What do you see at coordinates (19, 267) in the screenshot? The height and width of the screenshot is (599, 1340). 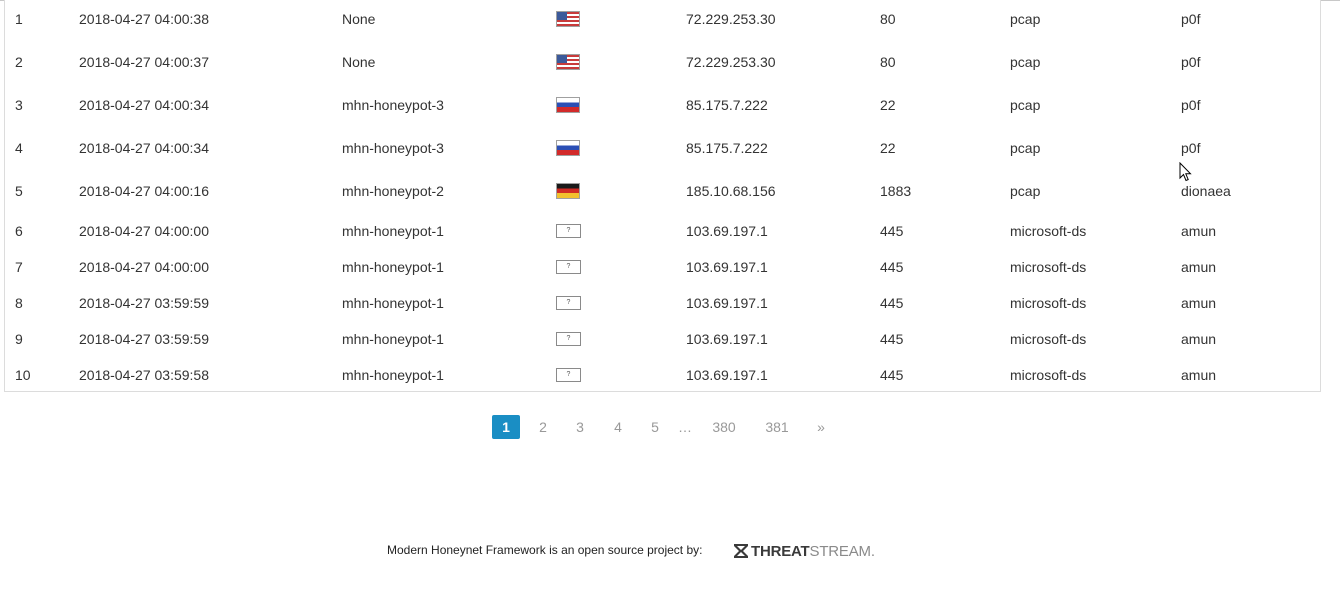 I see `cell-row-number: 7` at bounding box center [19, 267].